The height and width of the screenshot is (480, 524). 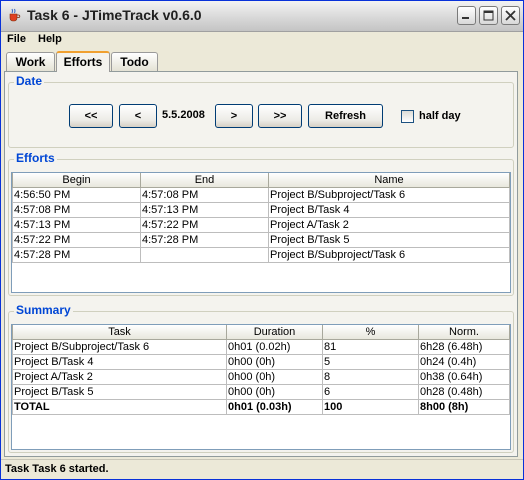 What do you see at coordinates (35, 158) in the screenshot?
I see `efforts-group-title: Efforts` at bounding box center [35, 158].